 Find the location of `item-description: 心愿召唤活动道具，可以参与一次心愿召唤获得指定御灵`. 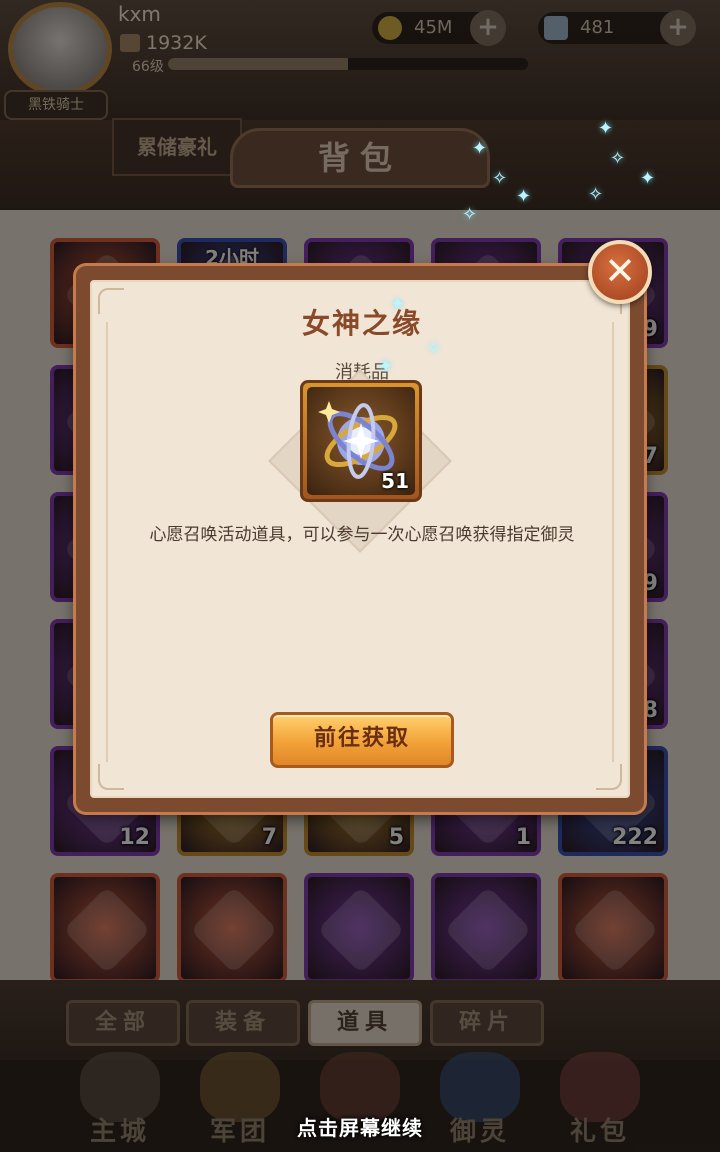

item-description: 心愿召唤活动道具，可以参与一次心愿召唤获得指定御灵 is located at coordinates (362, 535).